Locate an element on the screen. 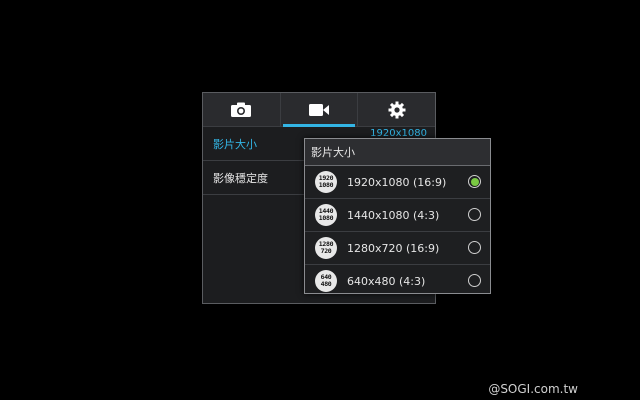  popup-title: 影片大小 is located at coordinates (397, 152).